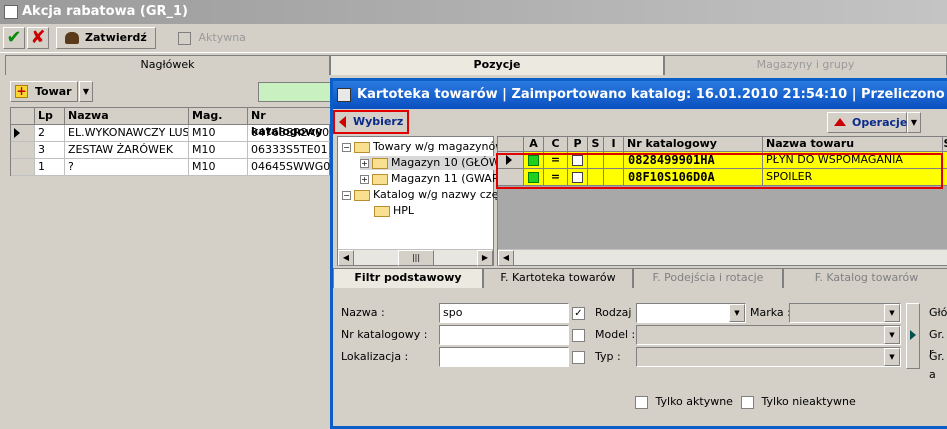  I want to click on tab-katalog: F. Katalog towarów, so click(865, 278).